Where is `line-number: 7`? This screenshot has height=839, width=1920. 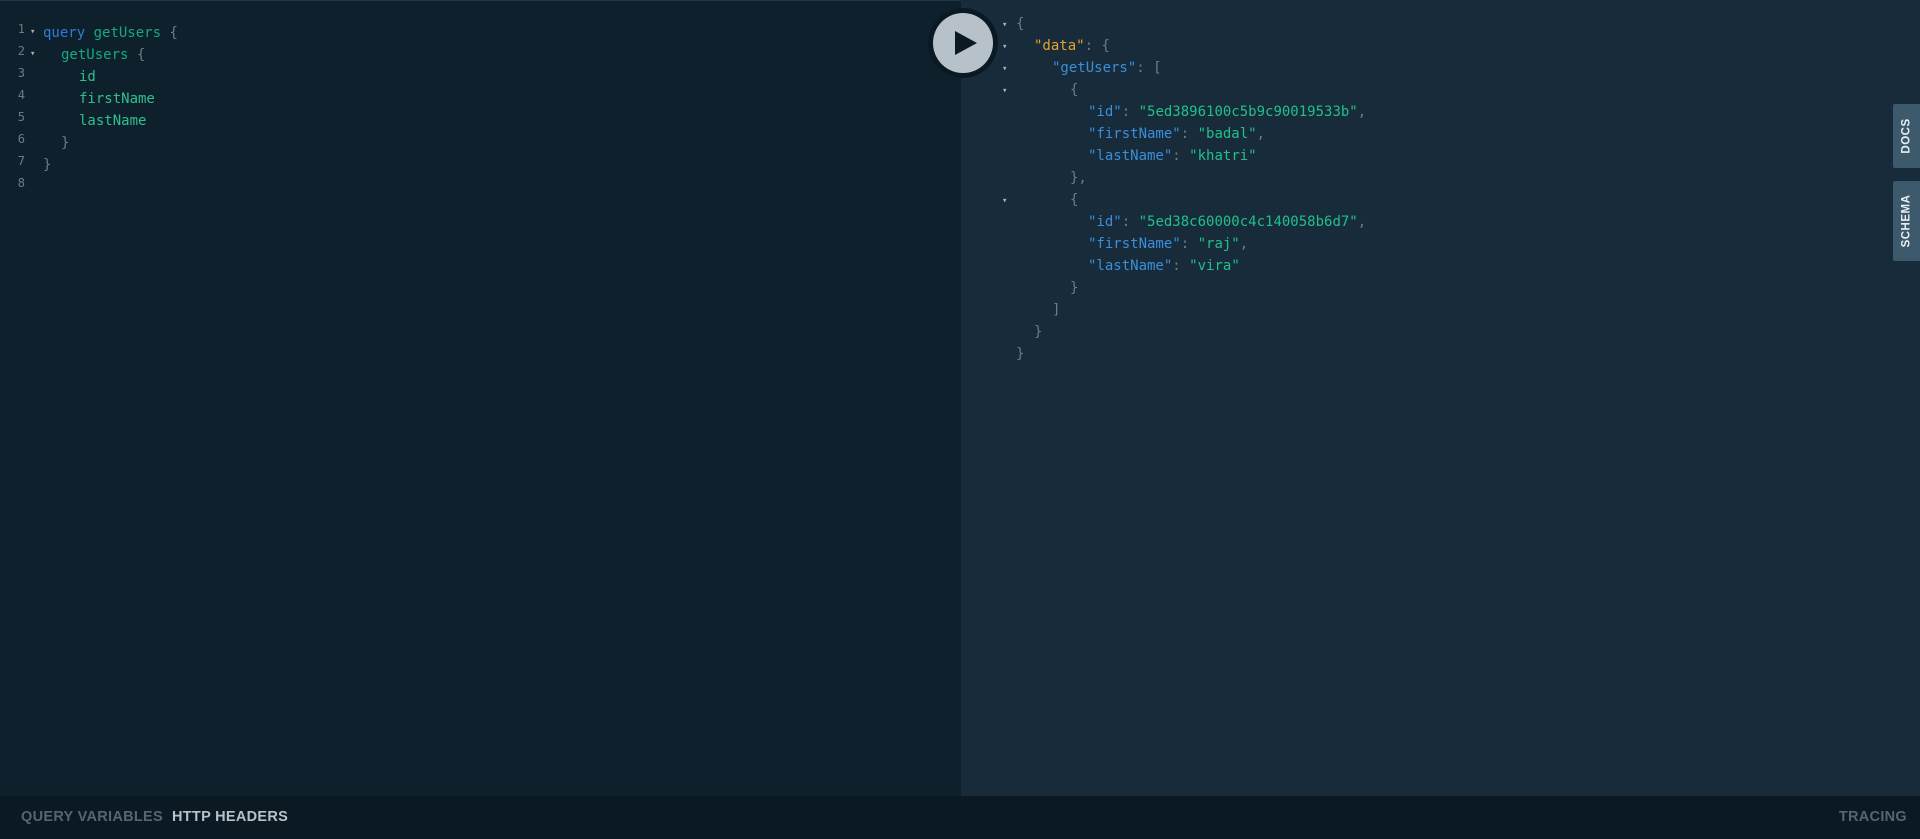 line-number: 7 is located at coordinates (21, 161).